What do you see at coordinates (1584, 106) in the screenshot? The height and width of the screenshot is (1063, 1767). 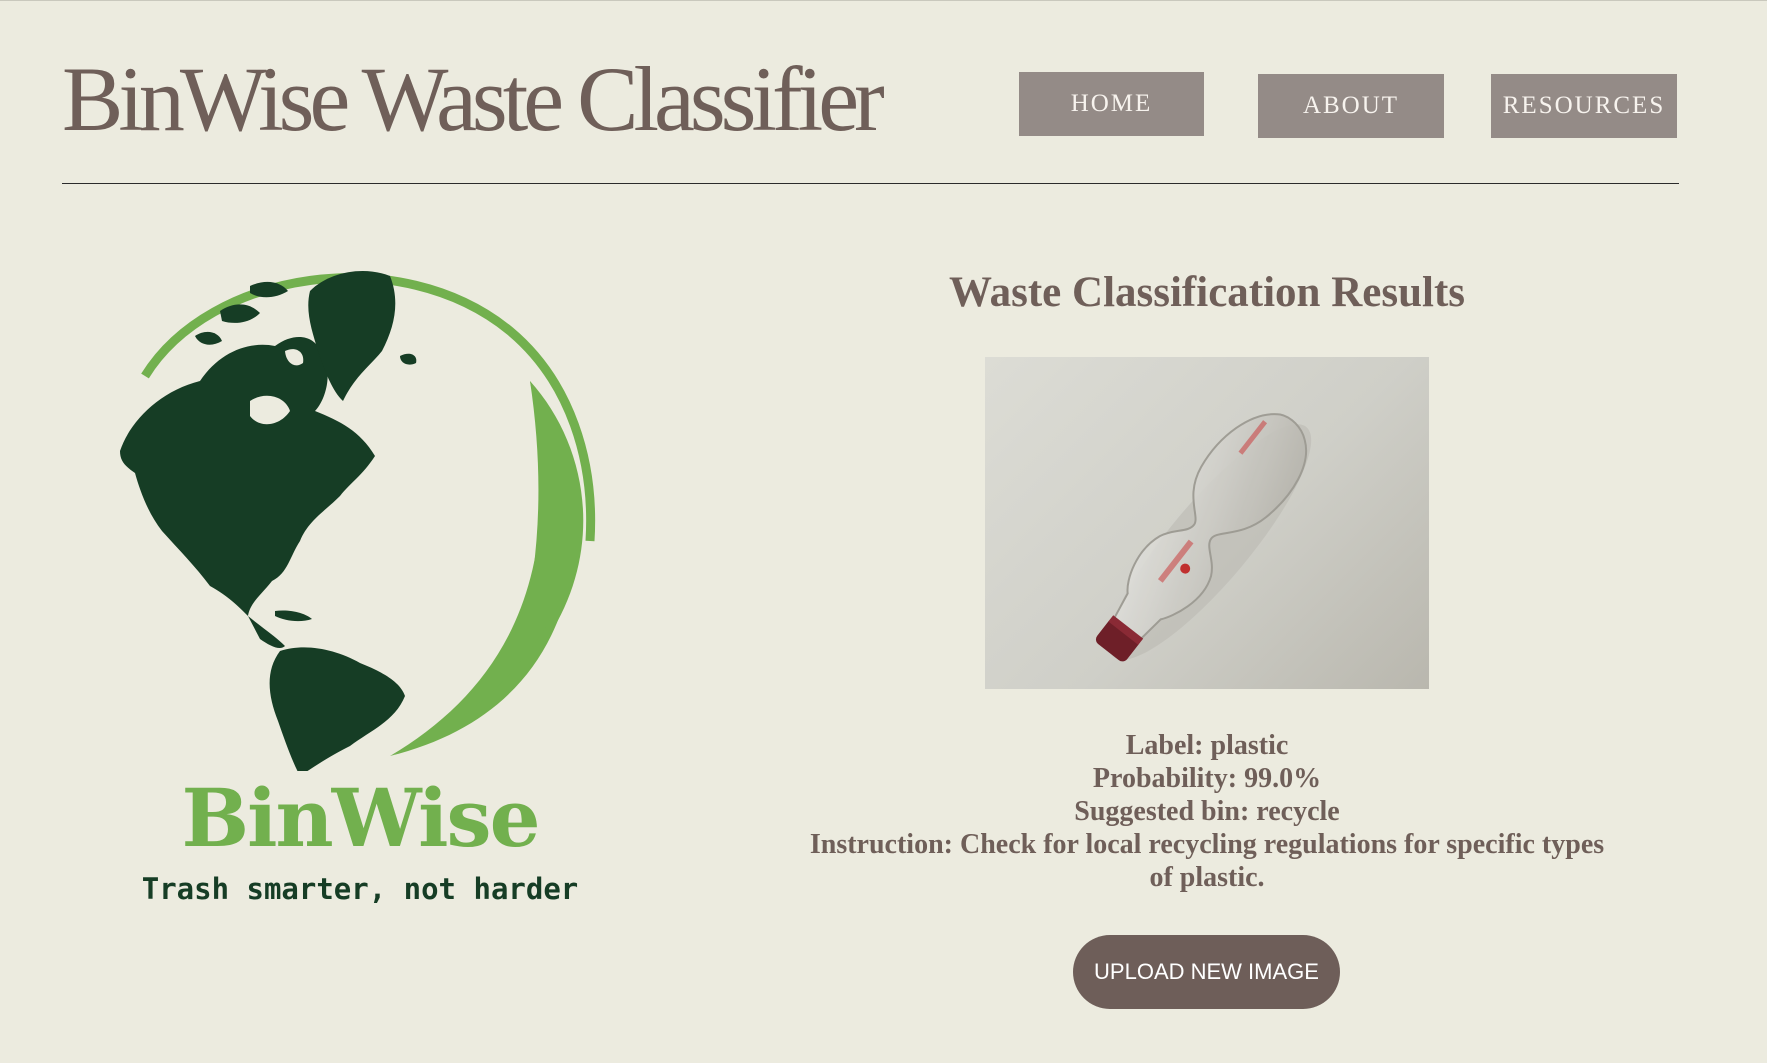 I see `nav-resources-button: RESOURCES` at bounding box center [1584, 106].